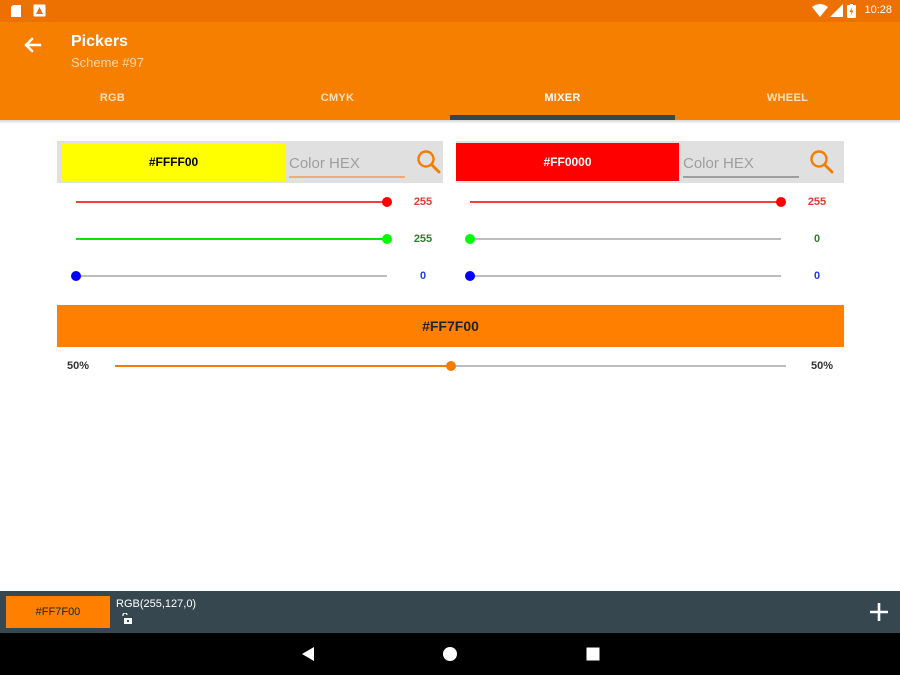 The height and width of the screenshot is (675, 900). I want to click on tab-mixer: MIXER, so click(562, 98).